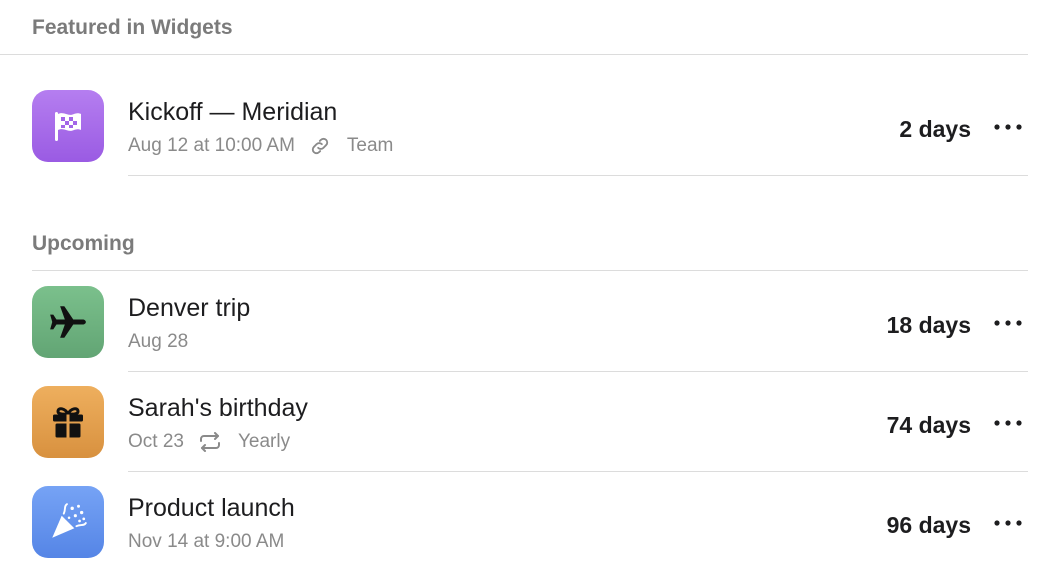 Image resolution: width=1060 pixels, height=582 pixels. I want to click on repeat-icon, so click(210, 442).